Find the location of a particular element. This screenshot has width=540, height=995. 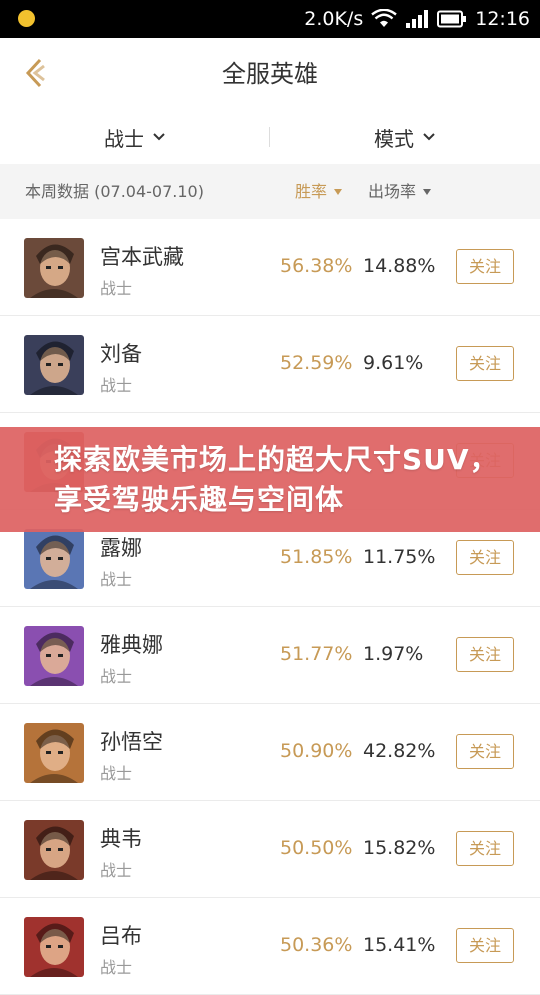

hero-win-rate: 52.59% is located at coordinates (316, 363).